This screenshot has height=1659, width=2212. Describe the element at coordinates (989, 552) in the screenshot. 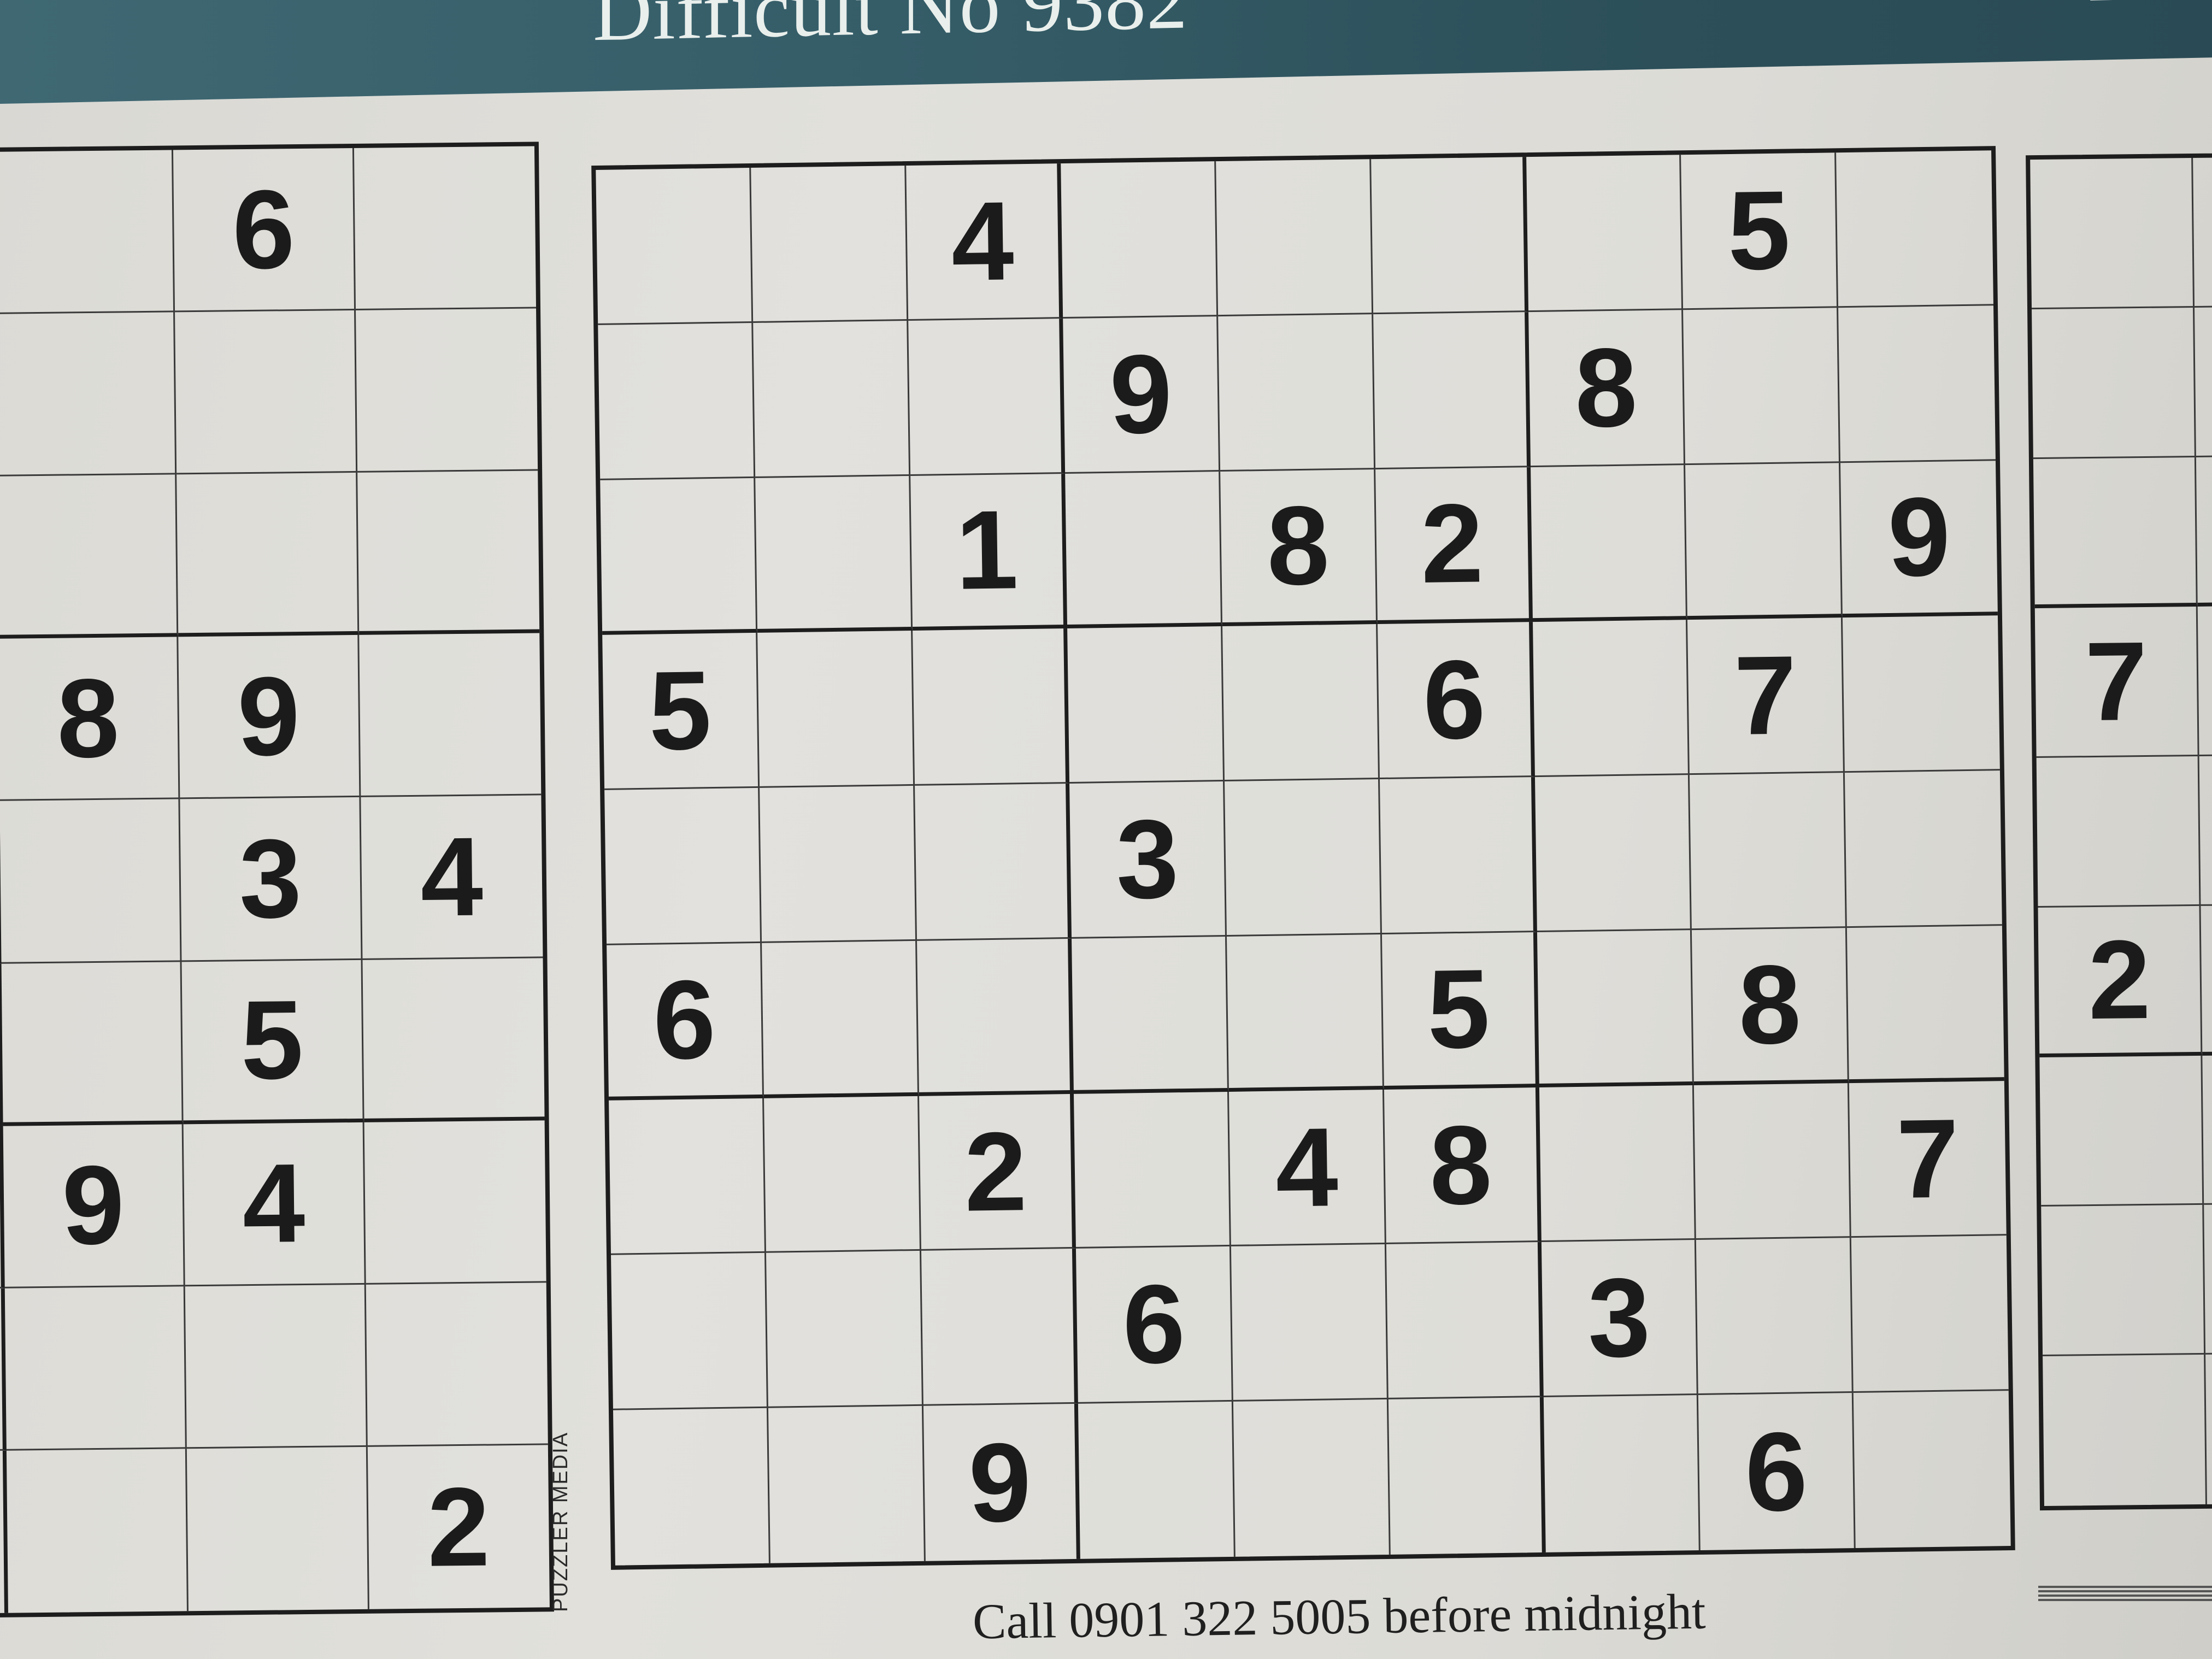

I see `sudoku-cell: 1` at that location.